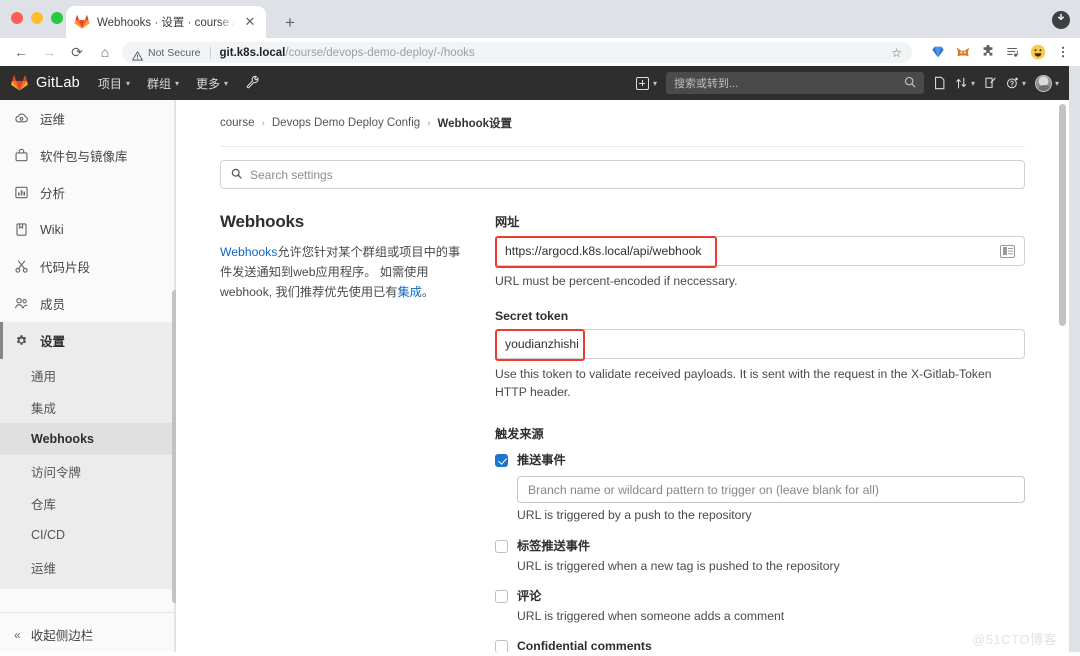 This screenshot has width=1080, height=656. What do you see at coordinates (532, 316) in the screenshot?
I see `secret-field-label: Secret token` at bounding box center [532, 316].